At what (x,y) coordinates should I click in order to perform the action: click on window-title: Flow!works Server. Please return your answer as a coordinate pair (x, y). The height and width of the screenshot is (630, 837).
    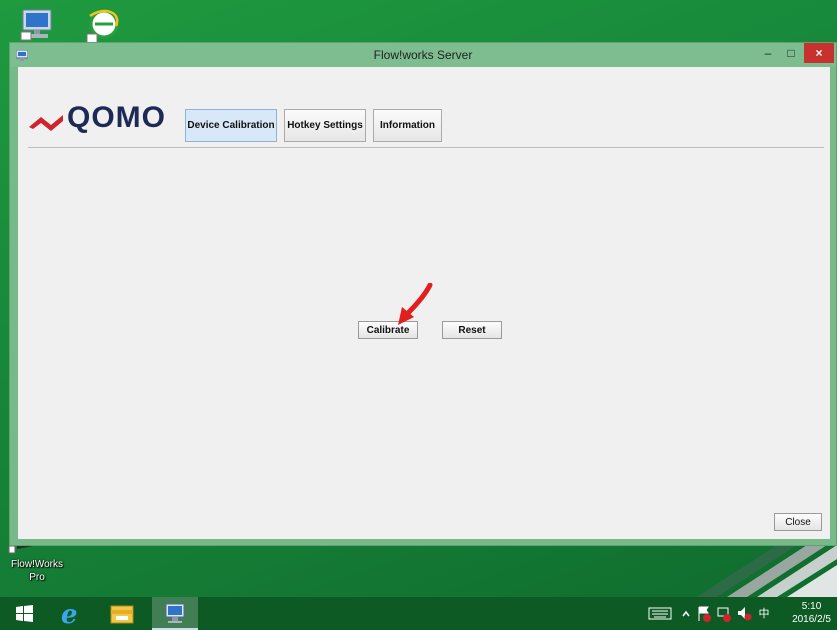
    Looking at the image, I should click on (423, 55).